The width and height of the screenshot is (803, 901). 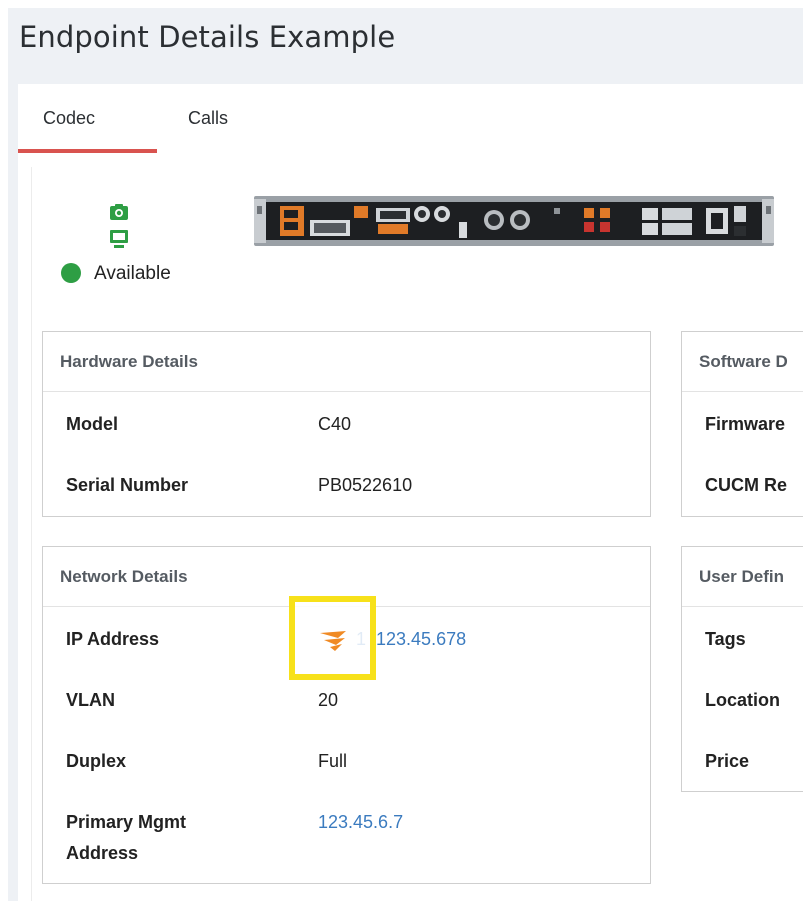 I want to click on price-label: Price, so click(x=727, y=761).